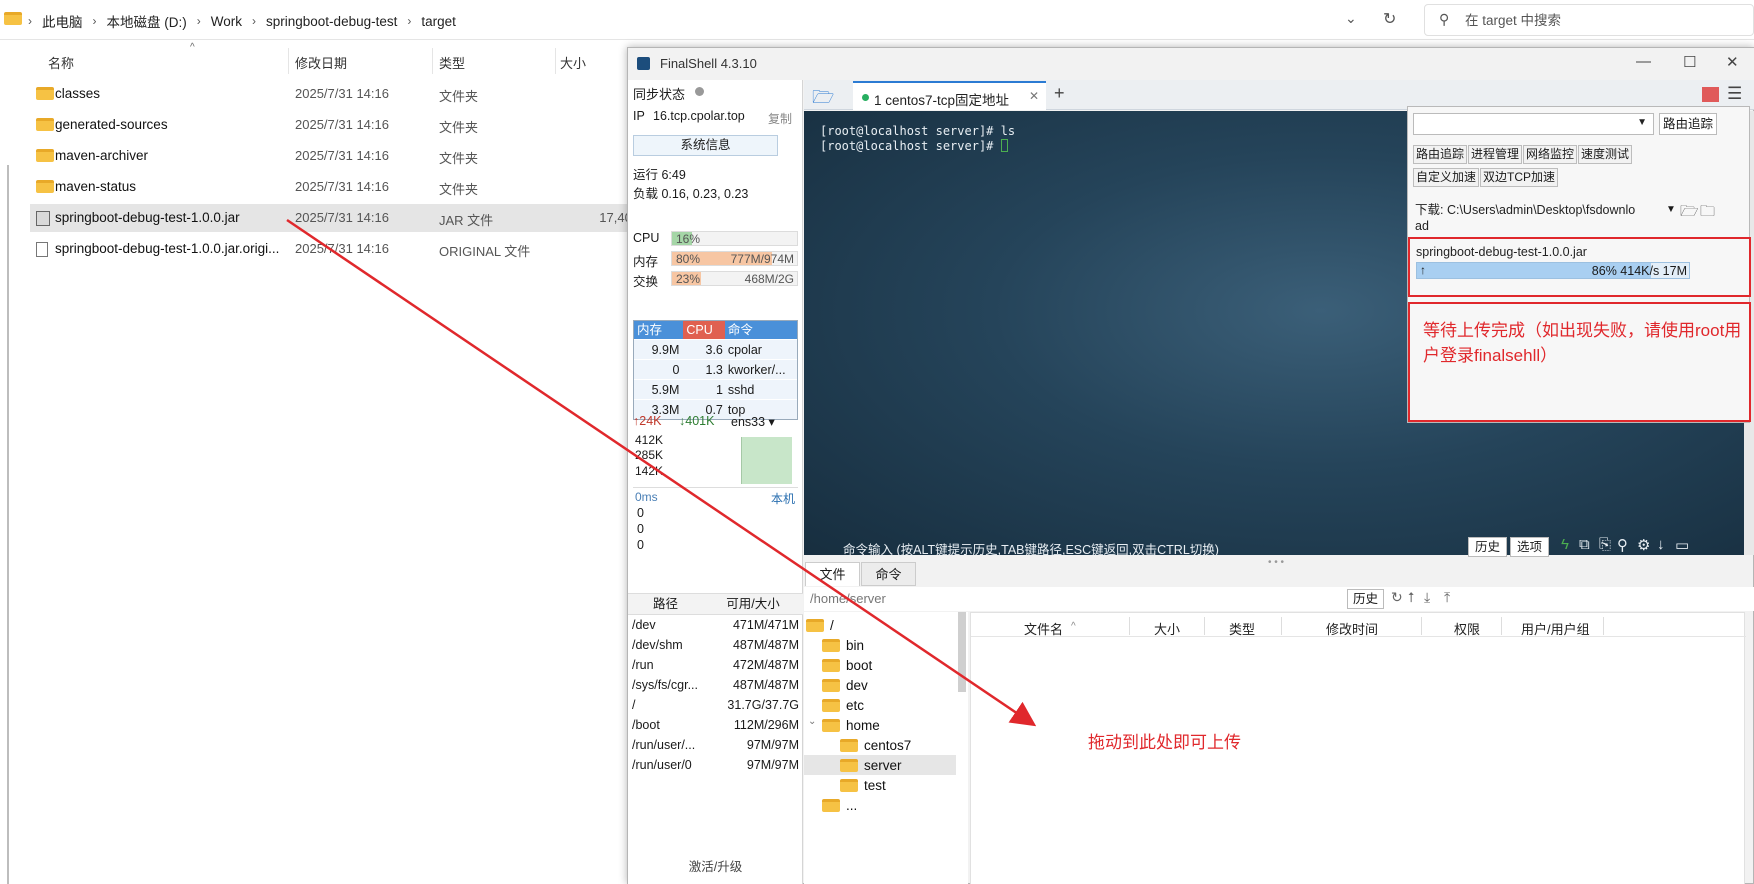 The image size is (1754, 884). Describe the element at coordinates (715, 705) in the screenshot. I see `disk-row: / 31.7G/37.7G` at that location.